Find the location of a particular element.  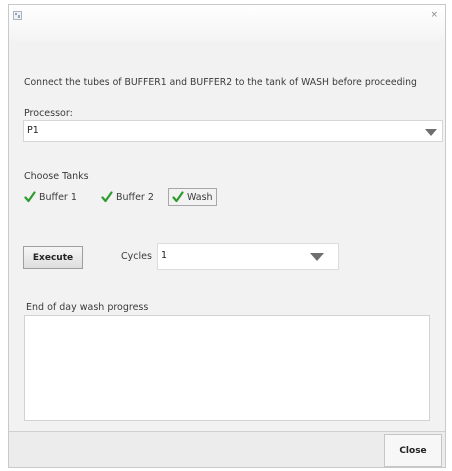

cycles-select: 1 is located at coordinates (248, 256).